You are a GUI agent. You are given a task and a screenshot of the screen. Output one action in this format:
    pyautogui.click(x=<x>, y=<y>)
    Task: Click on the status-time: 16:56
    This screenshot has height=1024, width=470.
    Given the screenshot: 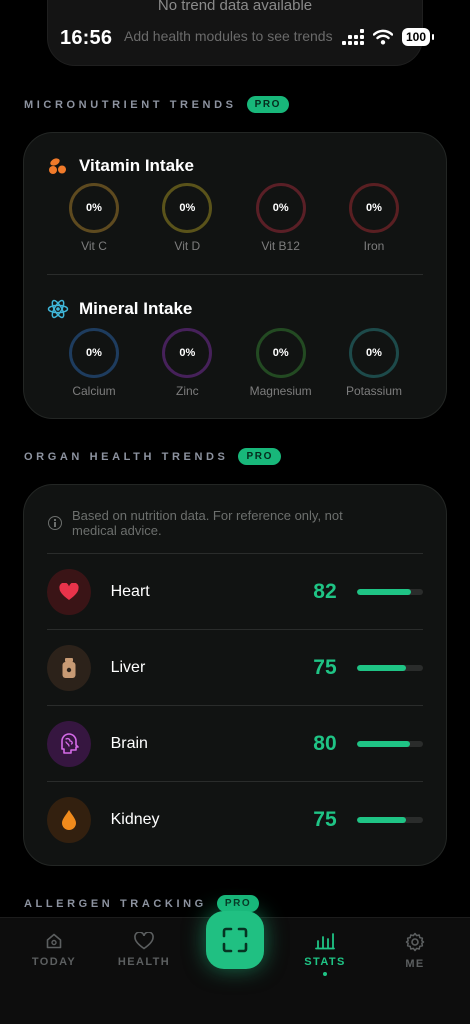 What is the action you would take?
    pyautogui.click(x=86, y=38)
    